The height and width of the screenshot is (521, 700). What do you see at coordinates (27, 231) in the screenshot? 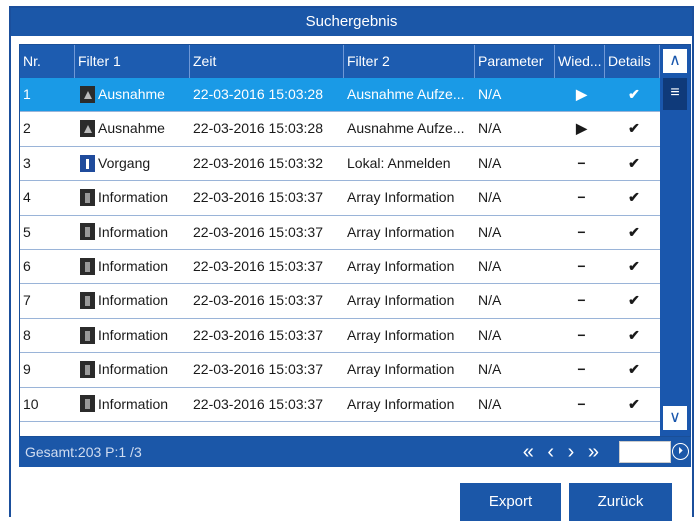
I see `row-number: 5` at bounding box center [27, 231].